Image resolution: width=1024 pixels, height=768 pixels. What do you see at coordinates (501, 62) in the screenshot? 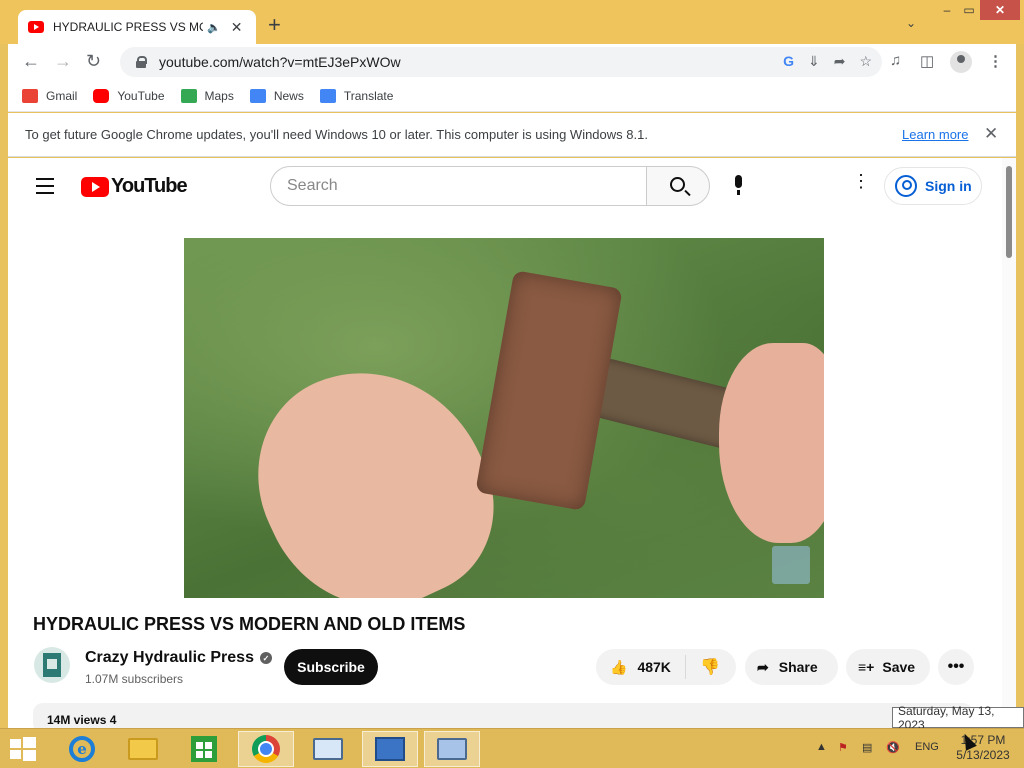
I see `address-bar: youtube.com/watch?v=mtEJ3ePxWOw G ⇓ ➦ ☆` at bounding box center [501, 62].